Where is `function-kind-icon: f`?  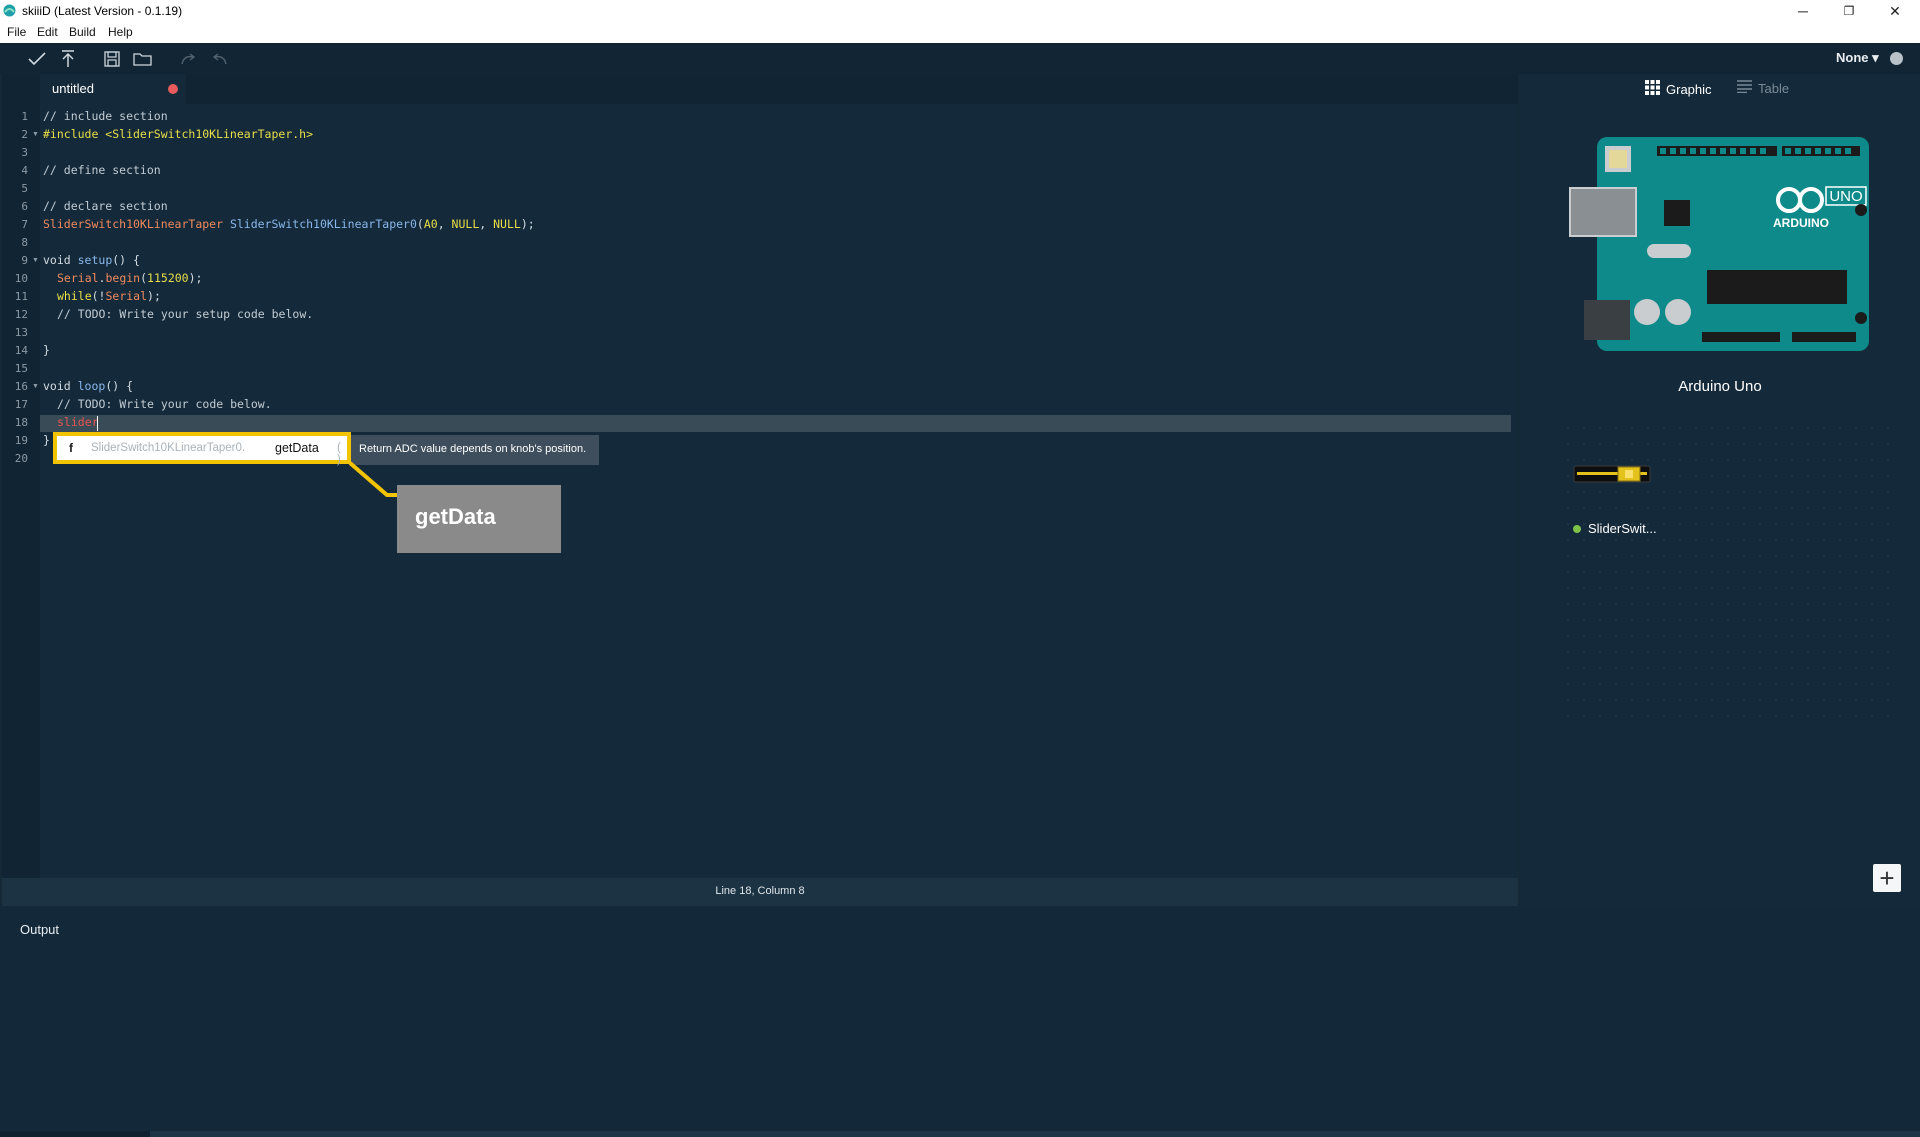 function-kind-icon: f is located at coordinates (71, 448).